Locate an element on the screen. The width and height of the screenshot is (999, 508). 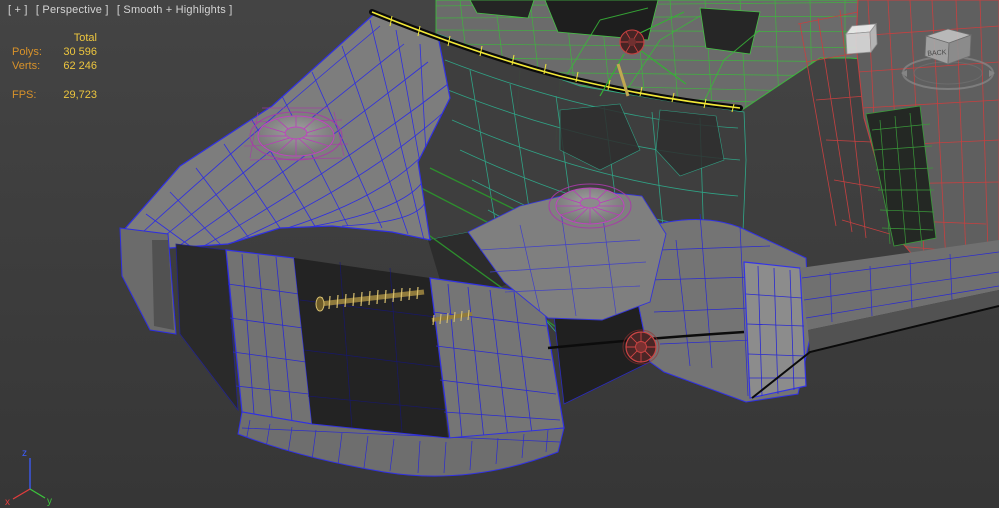
viewcube-face-label: BACK is located at coordinates (937, 53).